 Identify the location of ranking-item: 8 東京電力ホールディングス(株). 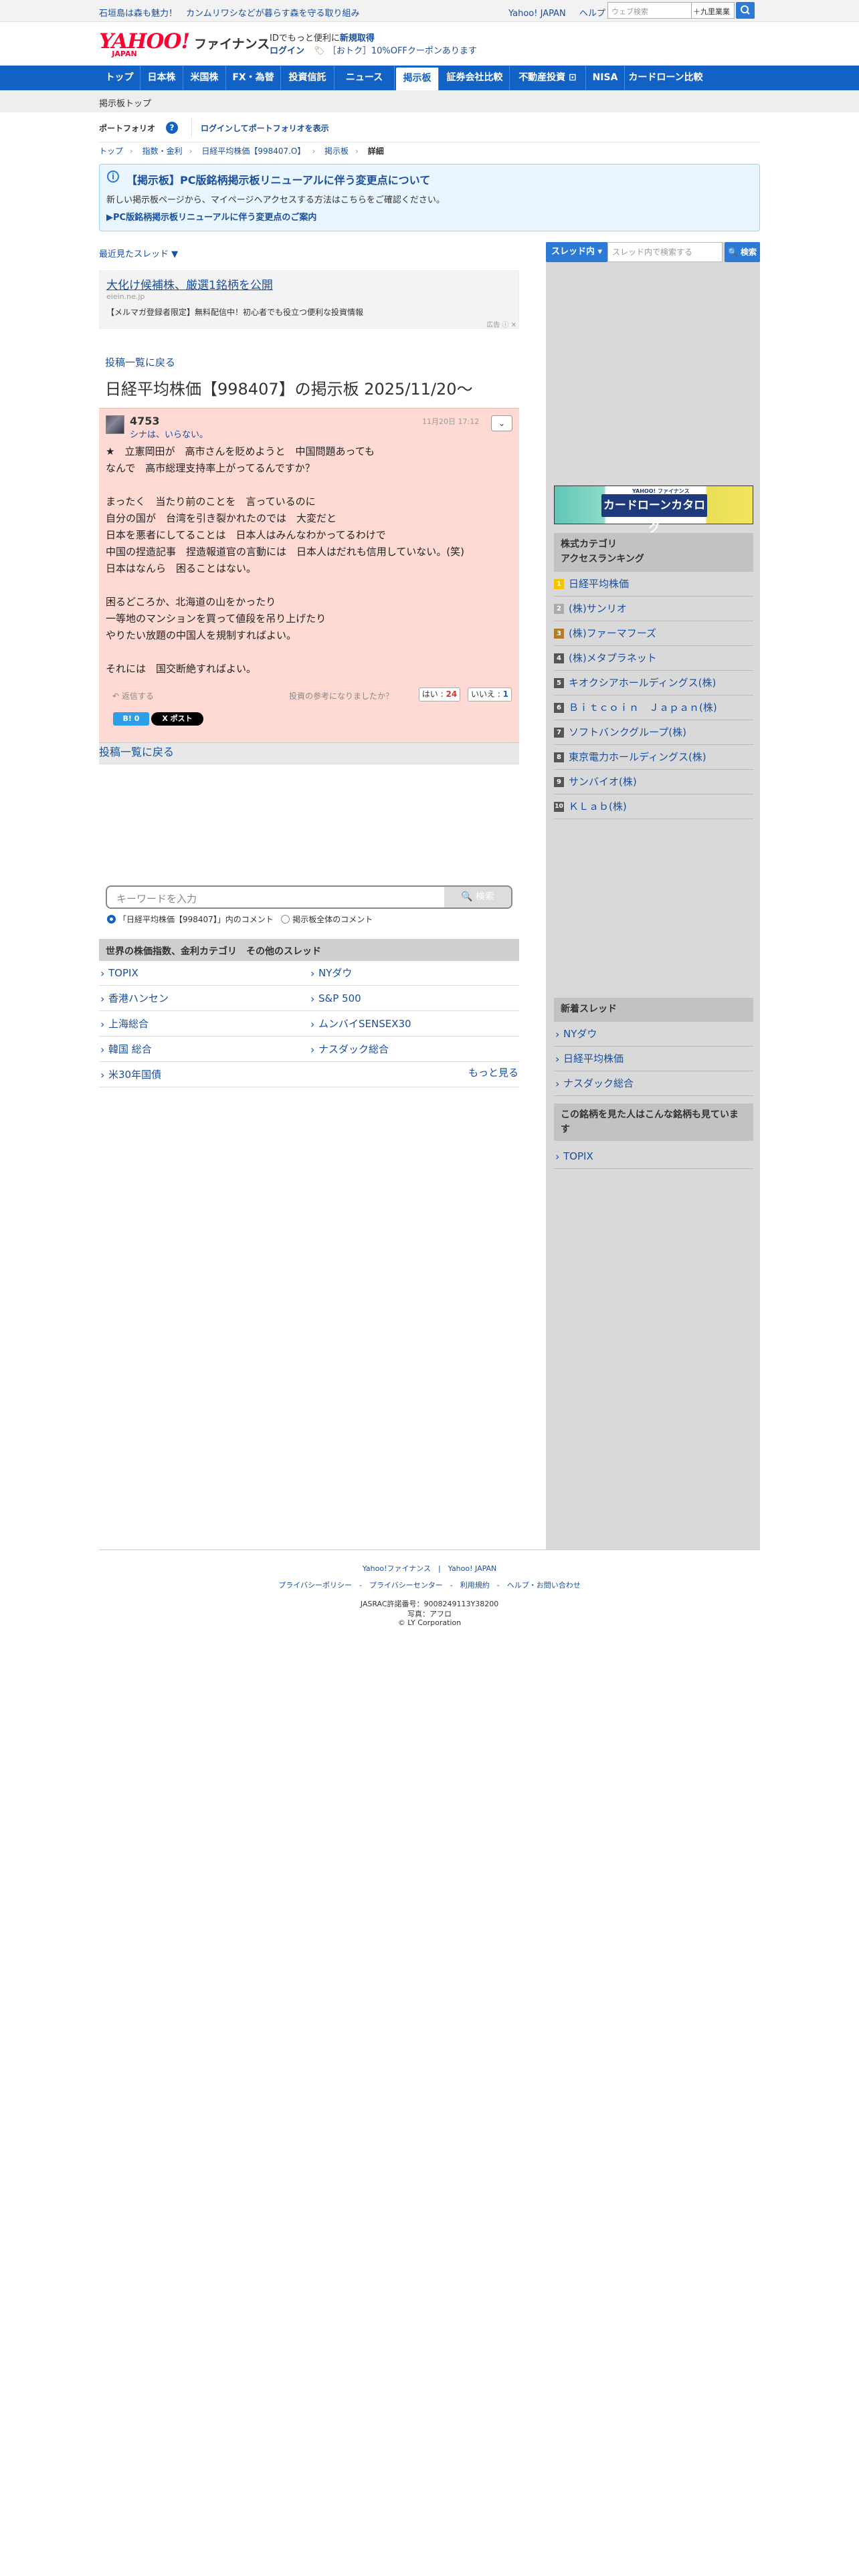
(653, 758).